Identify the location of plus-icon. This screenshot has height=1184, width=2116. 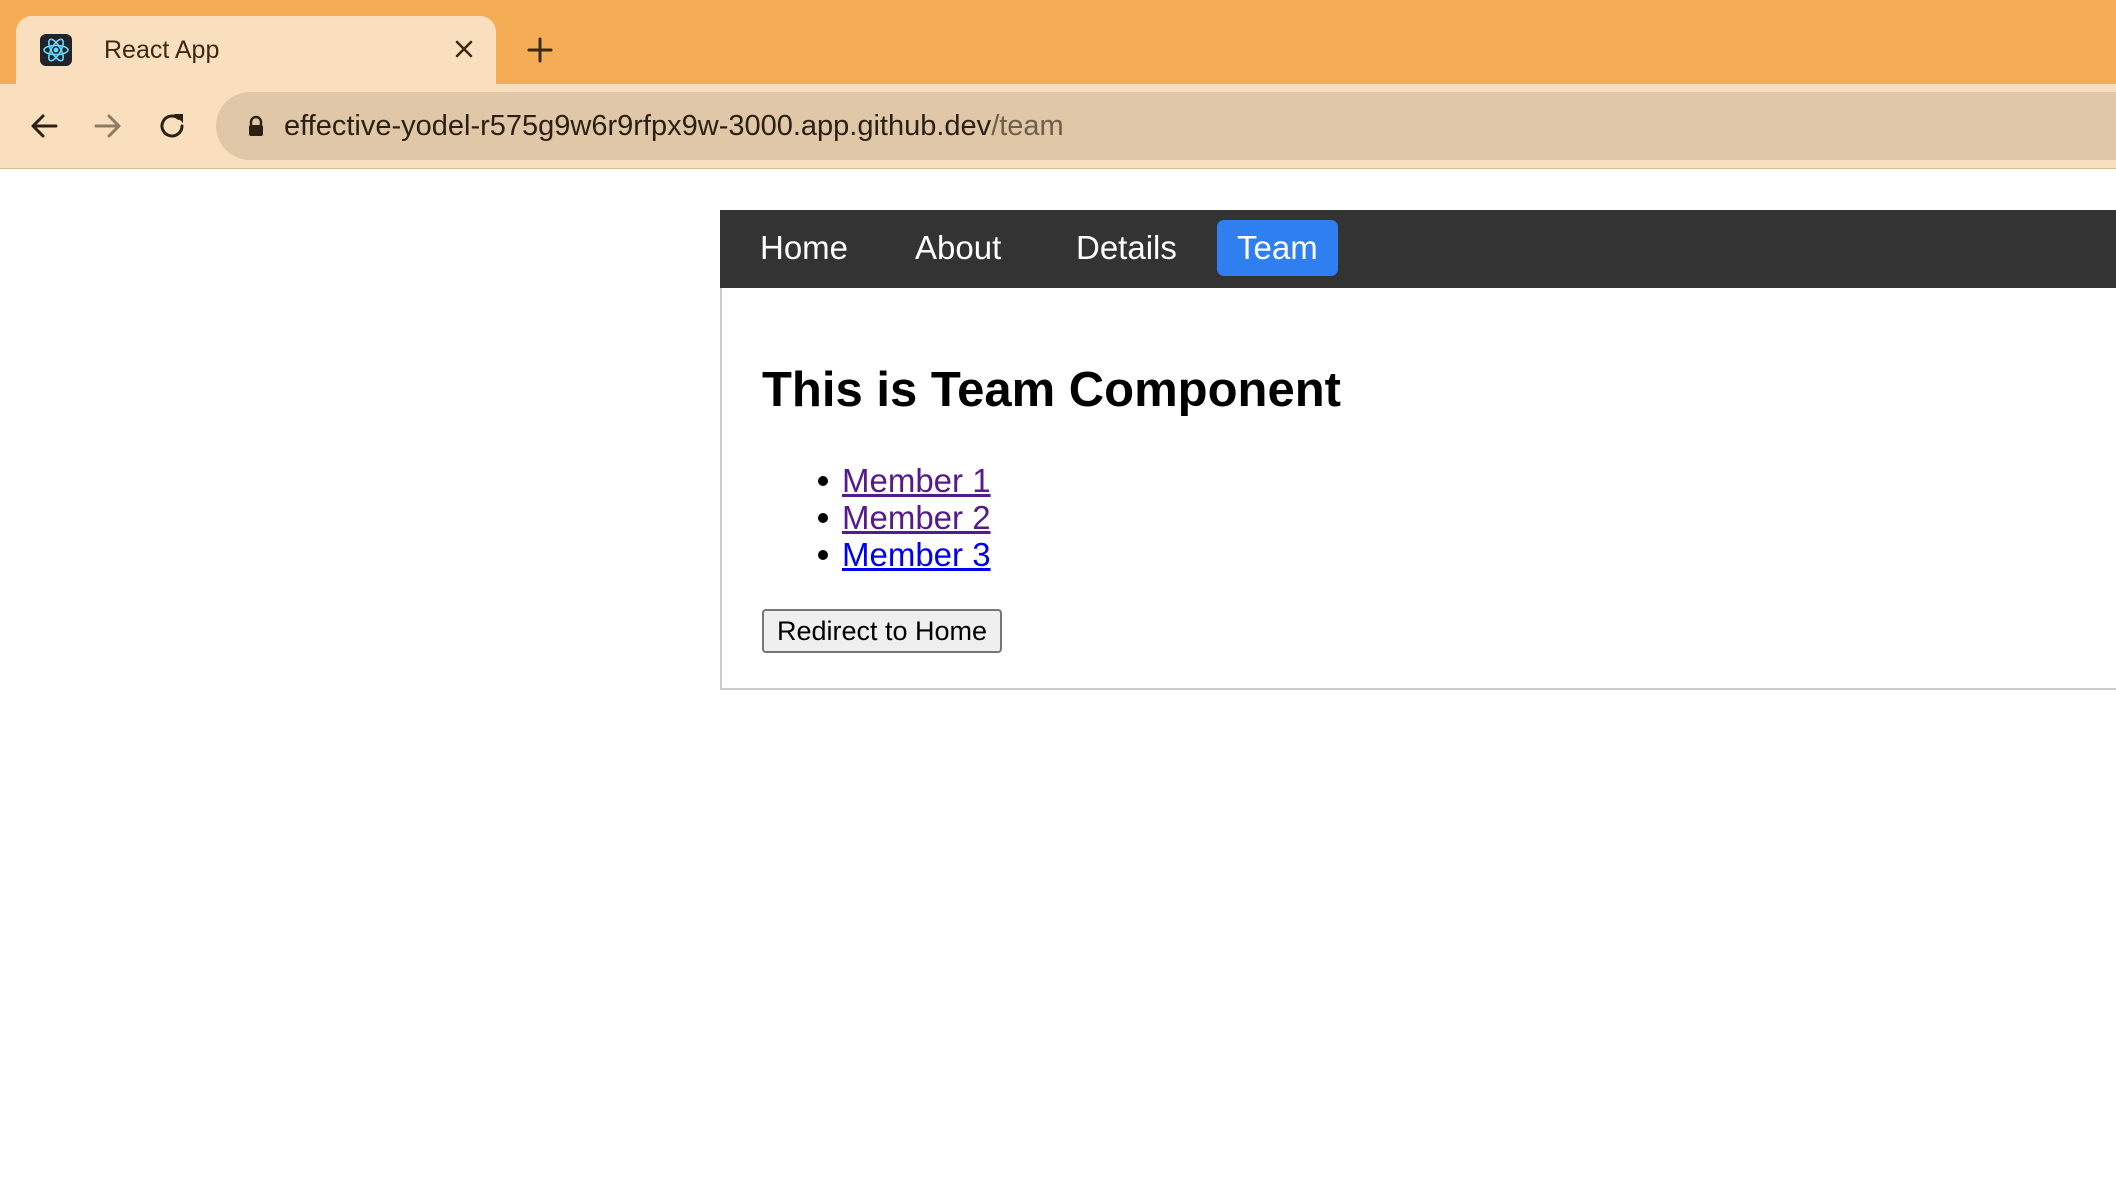
(540, 50).